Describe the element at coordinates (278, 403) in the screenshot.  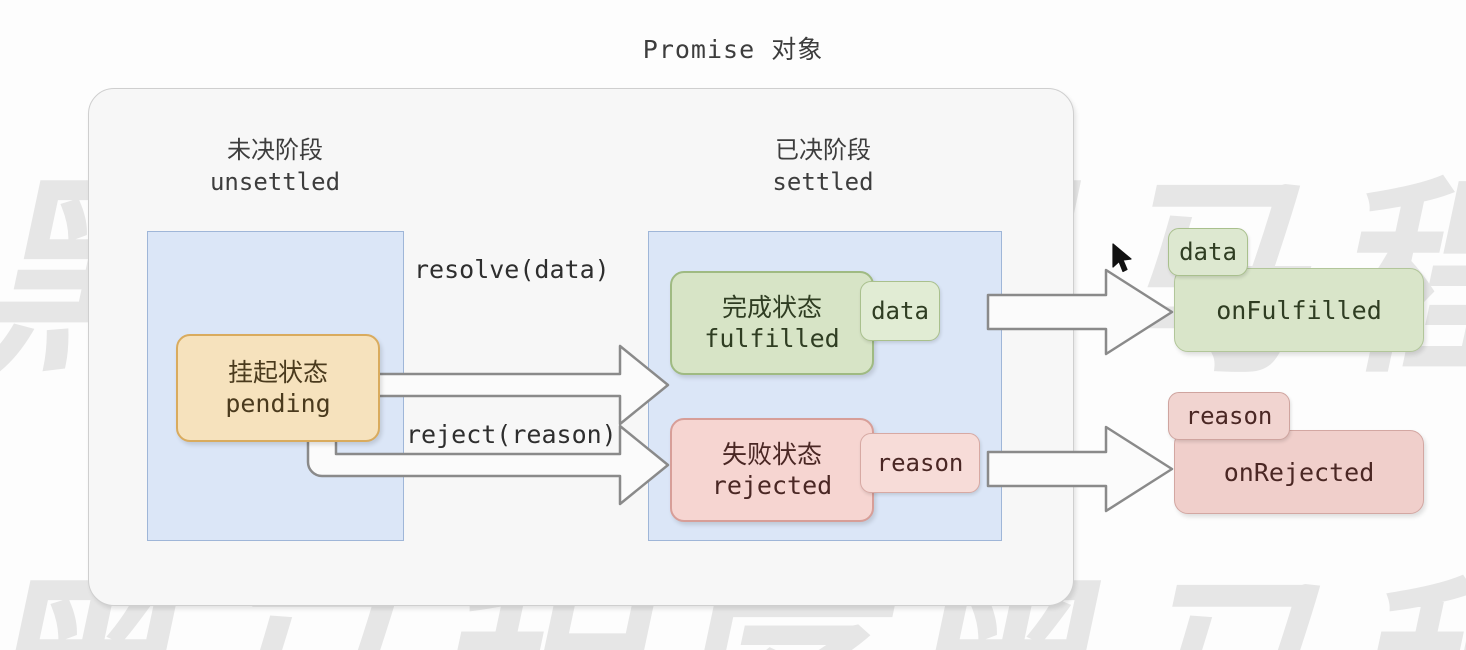
I see `state-pending-en: pending` at that location.